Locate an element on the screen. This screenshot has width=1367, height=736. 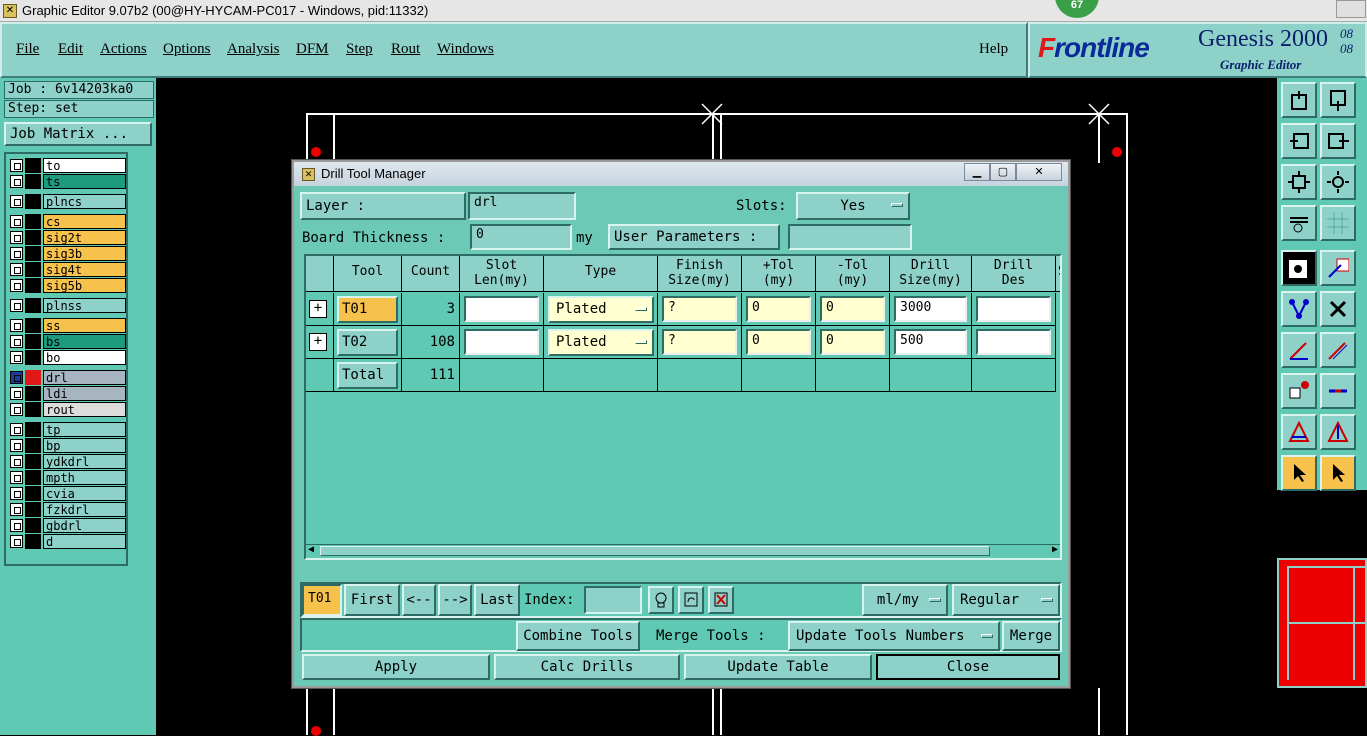
drill-size-input: 500 is located at coordinates (930, 342).